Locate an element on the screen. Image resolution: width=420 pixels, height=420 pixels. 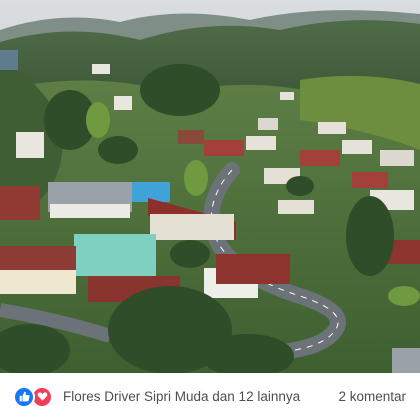
reaction-icons is located at coordinates (37, 397).